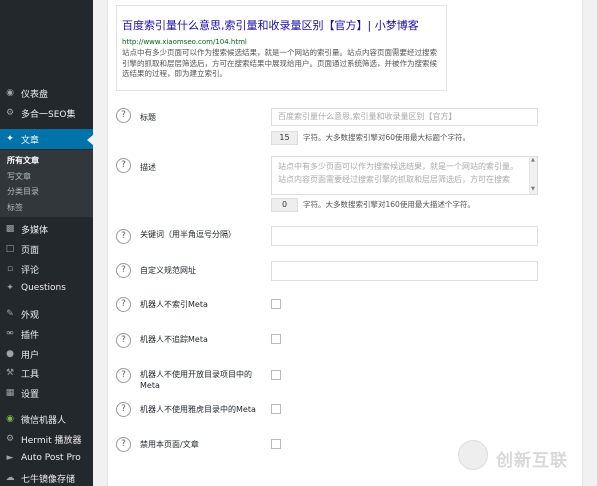 The width and height of the screenshot is (597, 486). I want to click on menu-label: 评论, so click(30, 270).